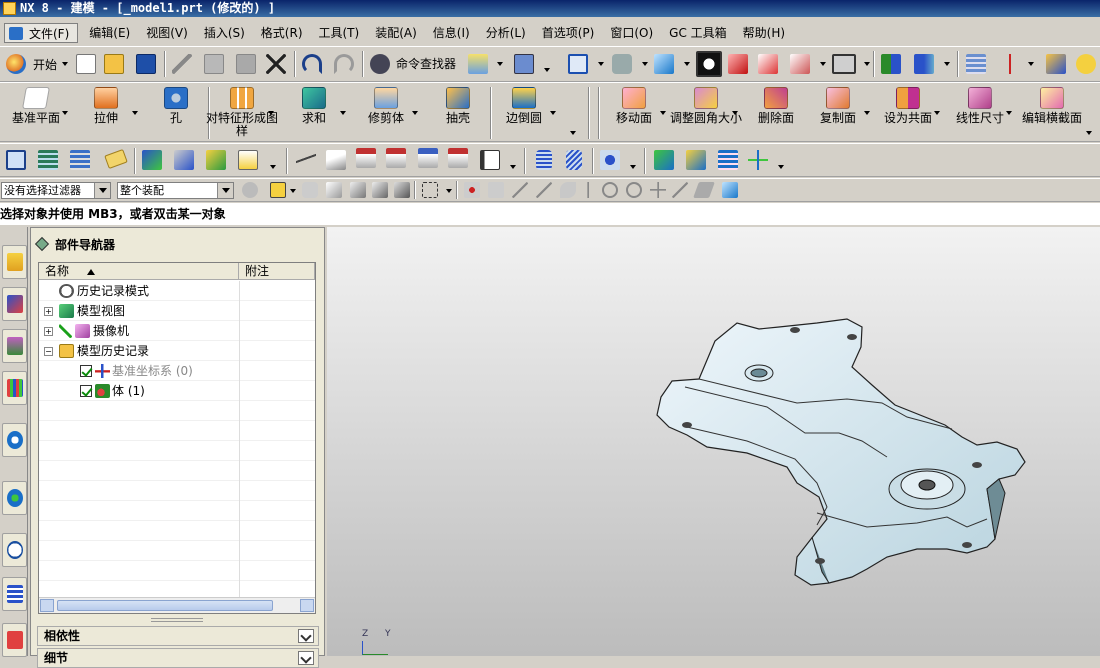 This screenshot has height=668, width=1100. Describe the element at coordinates (114, 64) in the screenshot. I see `open-folder-icon` at that location.